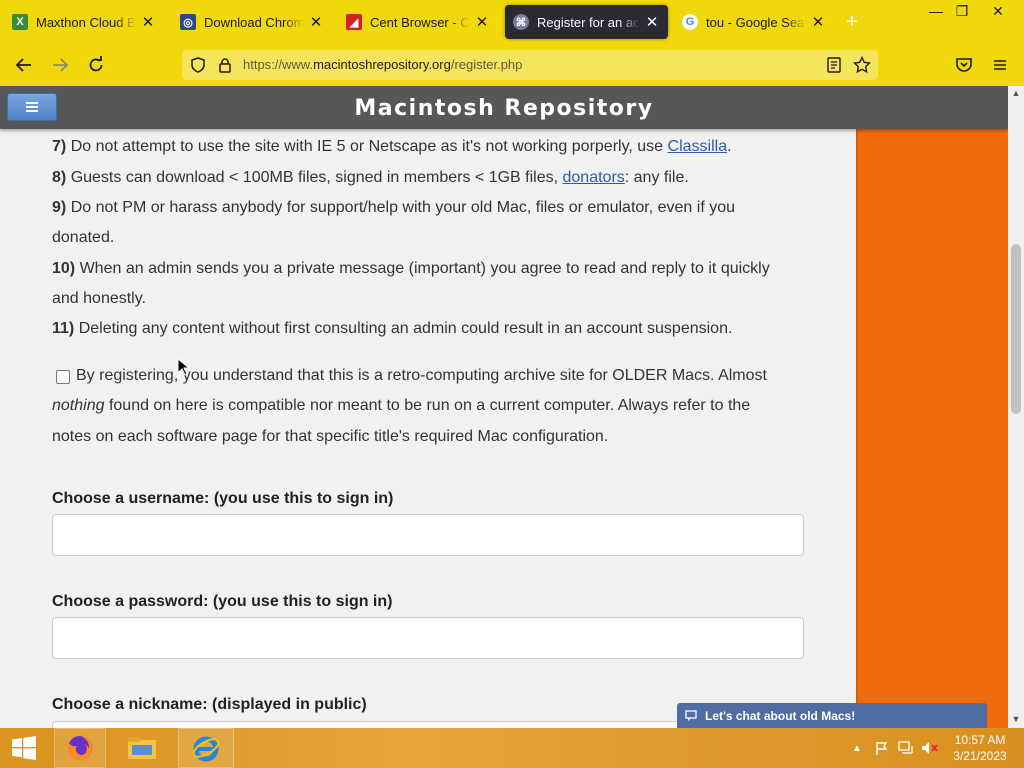 The height and width of the screenshot is (768, 1024). I want to click on tab-register: ⌘ Register for an accou ✕, so click(586, 22).